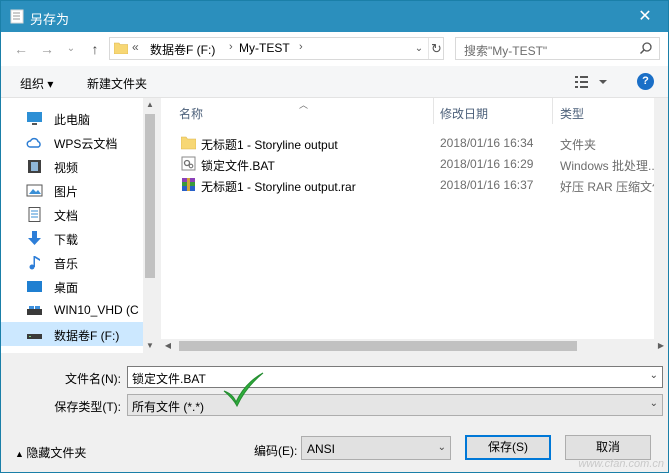 The width and height of the screenshot is (669, 473). Describe the element at coordinates (66, 288) in the screenshot. I see `sidebar-item-label: 桌面` at that location.